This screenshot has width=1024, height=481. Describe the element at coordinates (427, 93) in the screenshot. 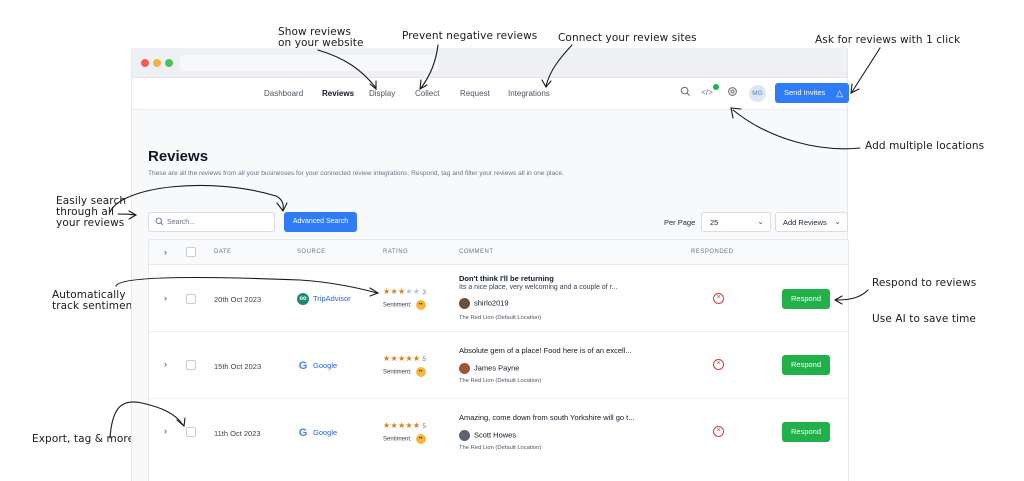

I see `nav-collect: Collect` at that location.